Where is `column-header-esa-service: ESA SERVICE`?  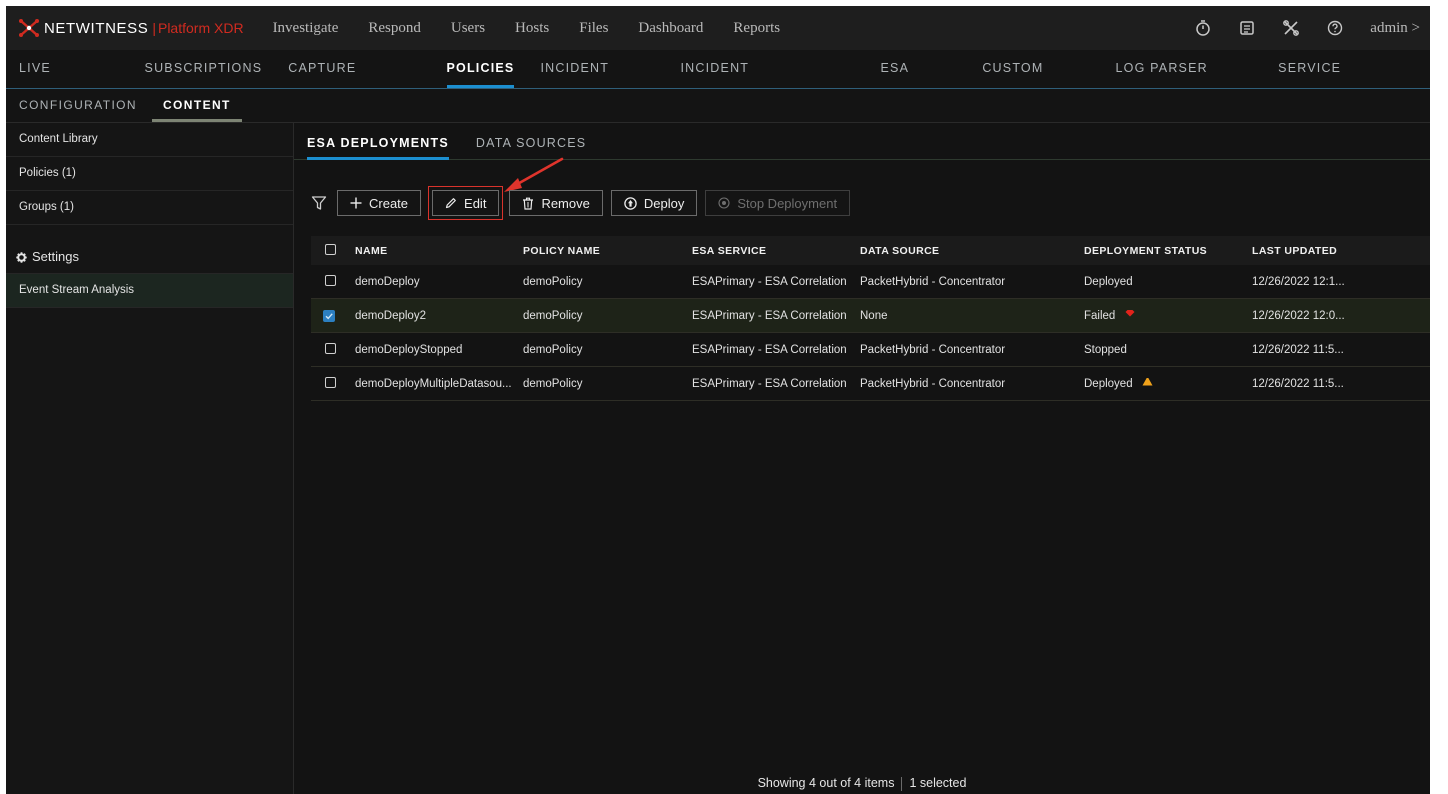 column-header-esa-service: ESA SERVICE is located at coordinates (770, 251).